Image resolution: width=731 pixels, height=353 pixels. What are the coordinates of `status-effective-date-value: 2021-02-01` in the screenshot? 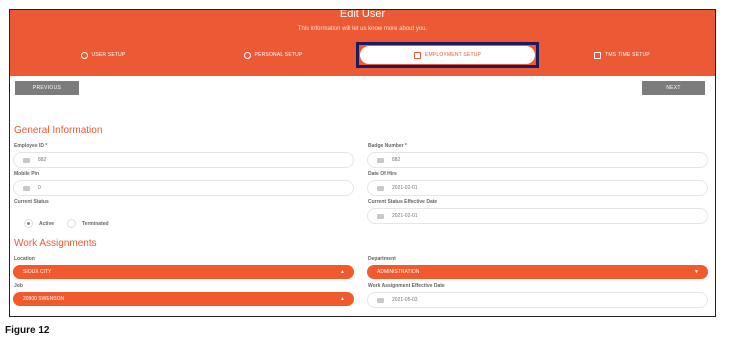 It's located at (405, 216).